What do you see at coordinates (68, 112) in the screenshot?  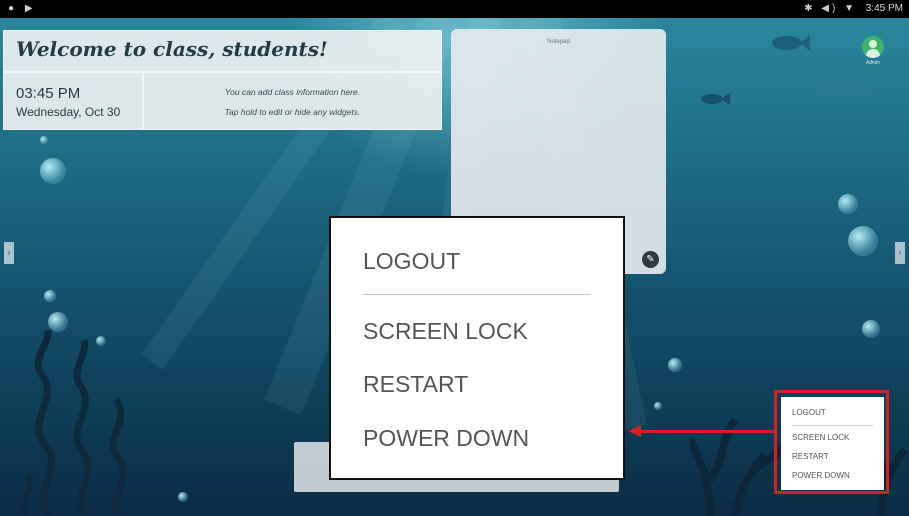 I see `clock-date: Wednesday, Oct 30` at bounding box center [68, 112].